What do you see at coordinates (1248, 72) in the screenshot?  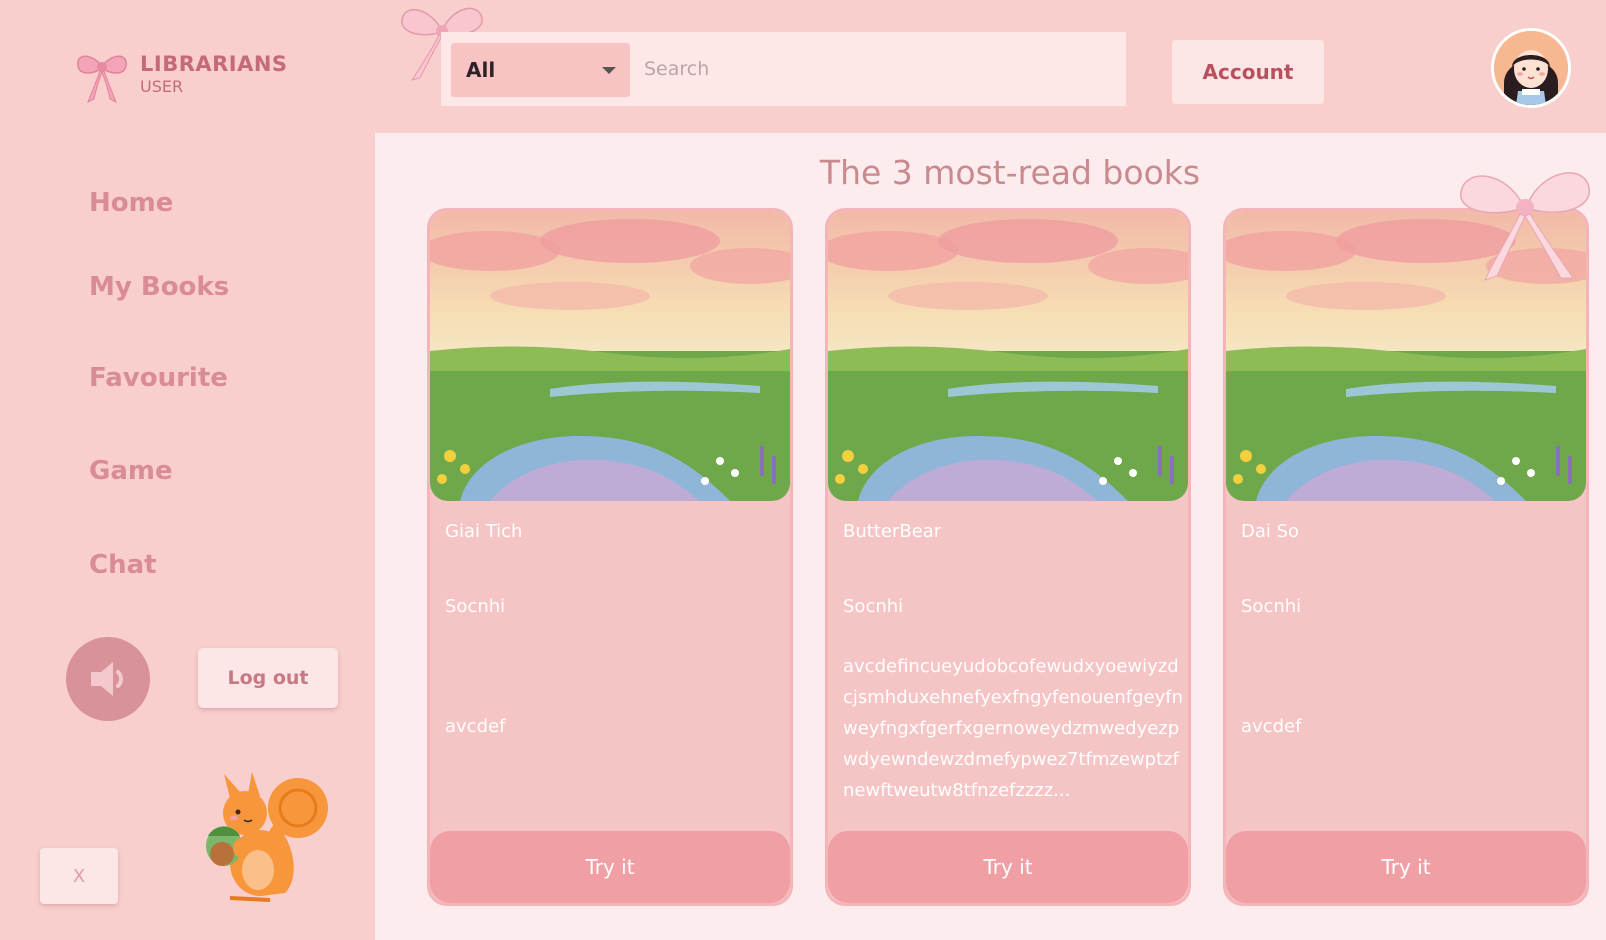 I see `account-button: Account` at bounding box center [1248, 72].